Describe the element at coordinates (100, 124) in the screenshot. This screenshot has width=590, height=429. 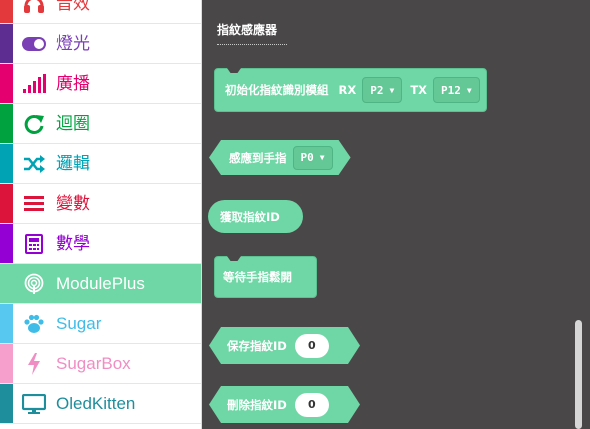
I see `category-item-loops: 迴圈` at that location.